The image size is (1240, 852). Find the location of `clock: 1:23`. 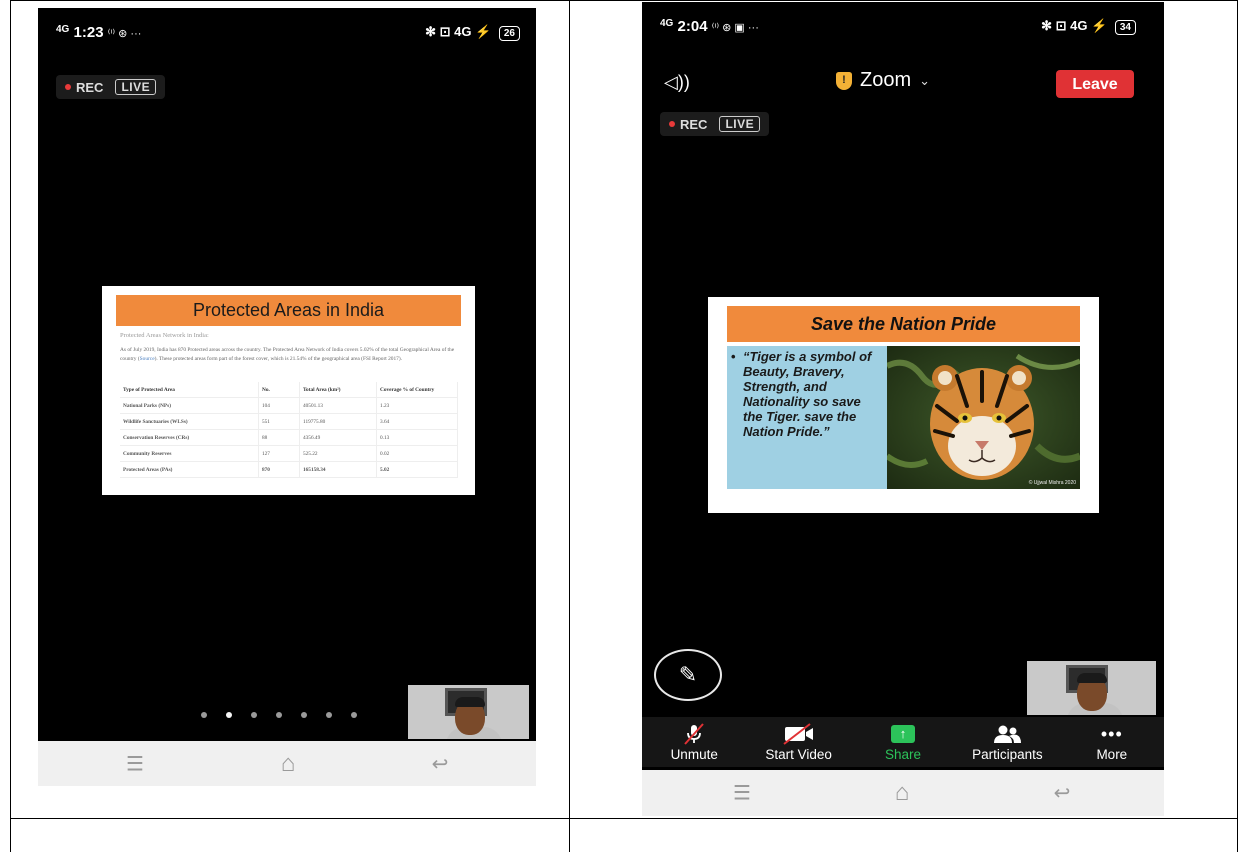

clock: 1:23 is located at coordinates (88, 32).